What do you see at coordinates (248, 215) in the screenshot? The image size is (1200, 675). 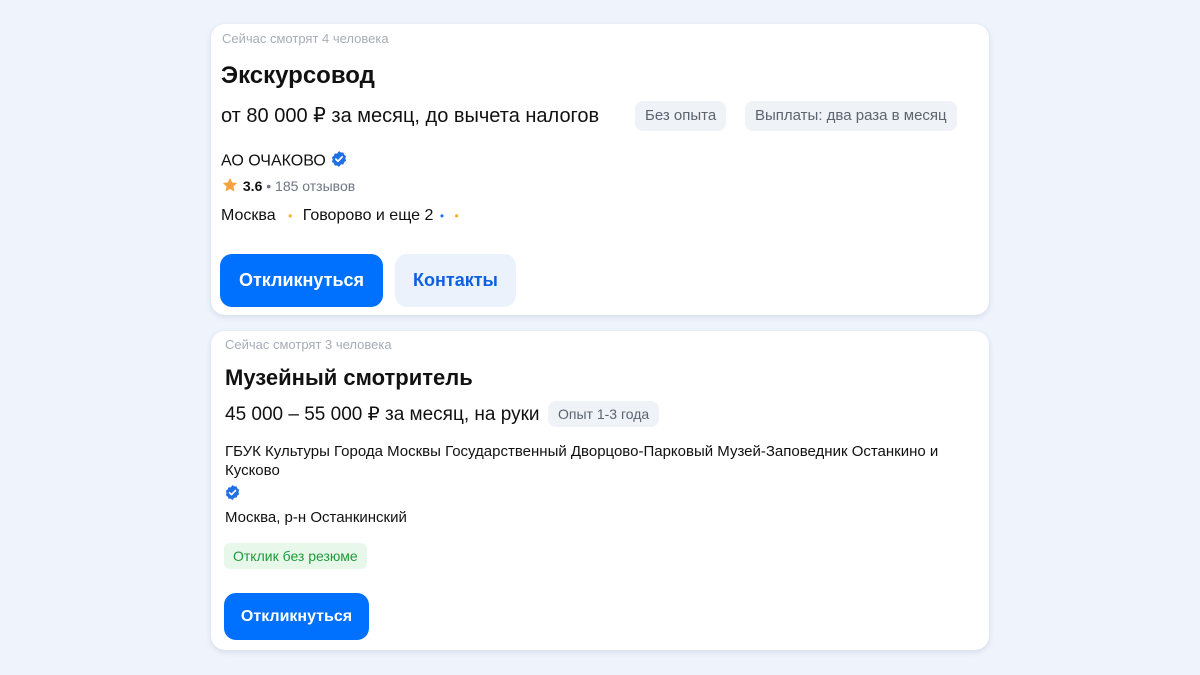 I see `city: Москва` at bounding box center [248, 215].